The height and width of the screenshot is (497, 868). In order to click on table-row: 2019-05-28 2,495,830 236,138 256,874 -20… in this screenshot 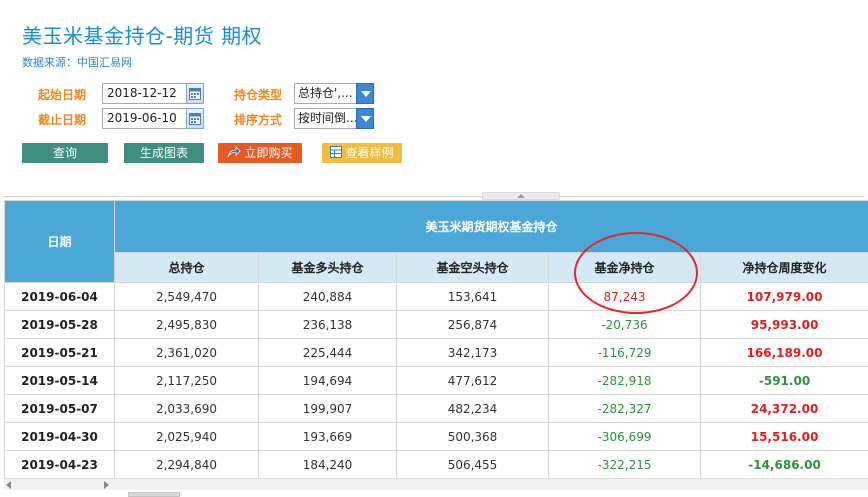, I will do `click(436, 324)`.